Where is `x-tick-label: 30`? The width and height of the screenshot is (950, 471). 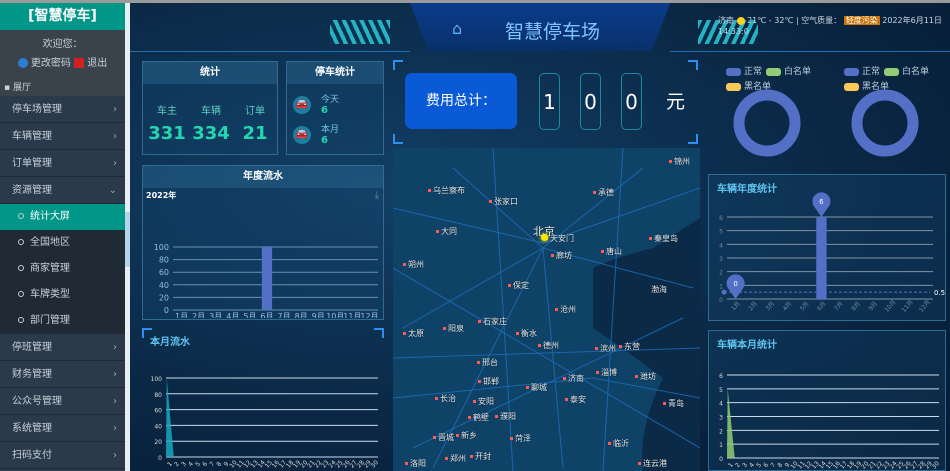 x-tick-label: 30 is located at coordinates (375, 464).